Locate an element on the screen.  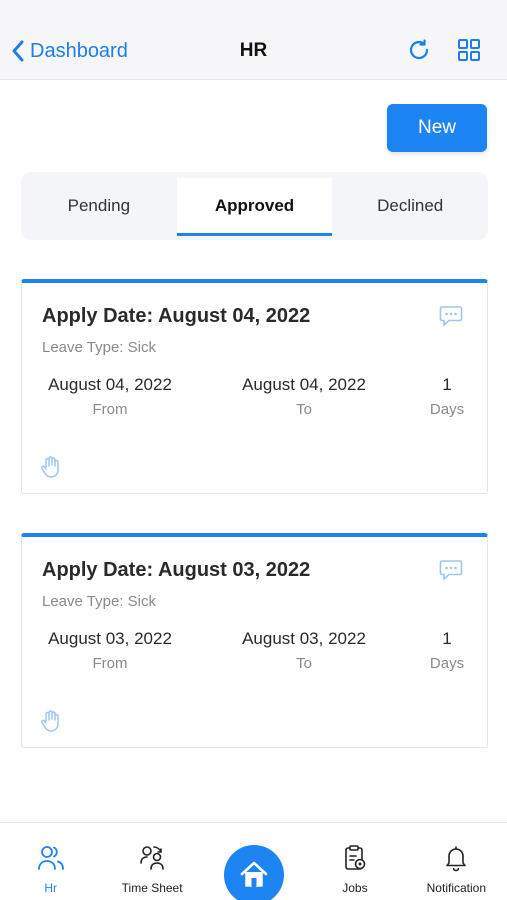
home-button is located at coordinates (254, 872).